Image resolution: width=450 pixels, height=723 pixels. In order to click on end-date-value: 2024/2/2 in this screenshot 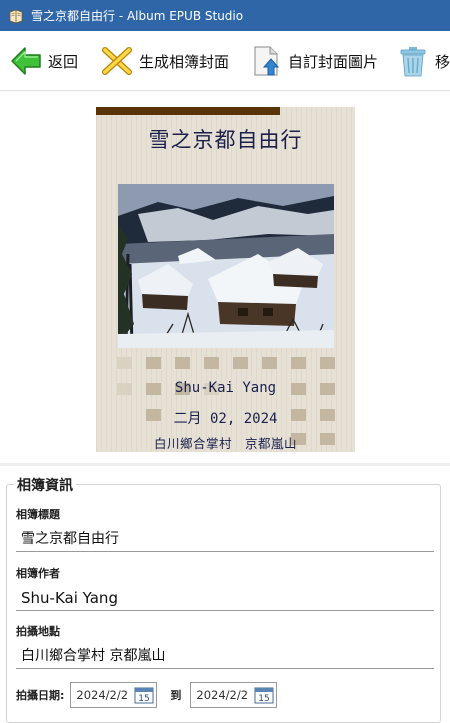, I will do `click(222, 695)`.